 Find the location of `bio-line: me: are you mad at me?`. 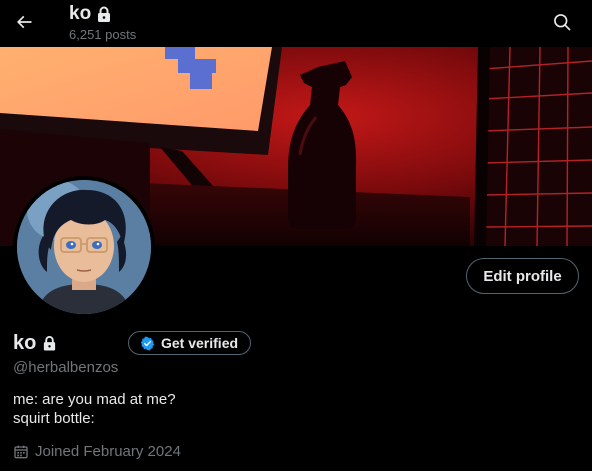

bio-line: me: are you mad at me? is located at coordinates (94, 399).